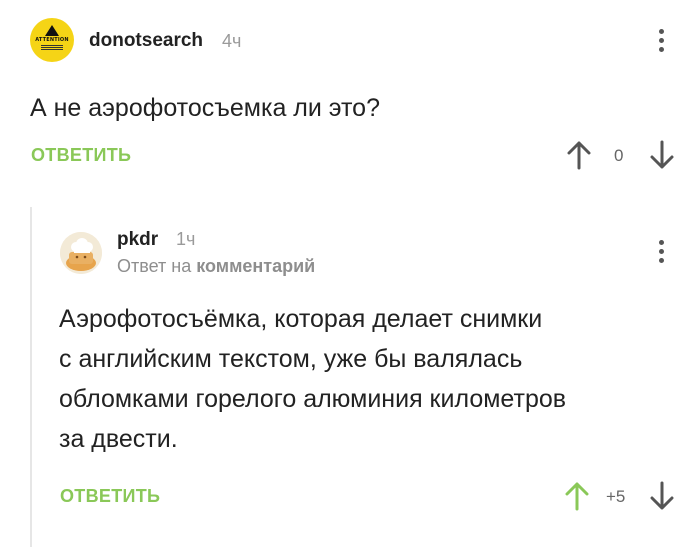  I want to click on score: 0, so click(619, 155).